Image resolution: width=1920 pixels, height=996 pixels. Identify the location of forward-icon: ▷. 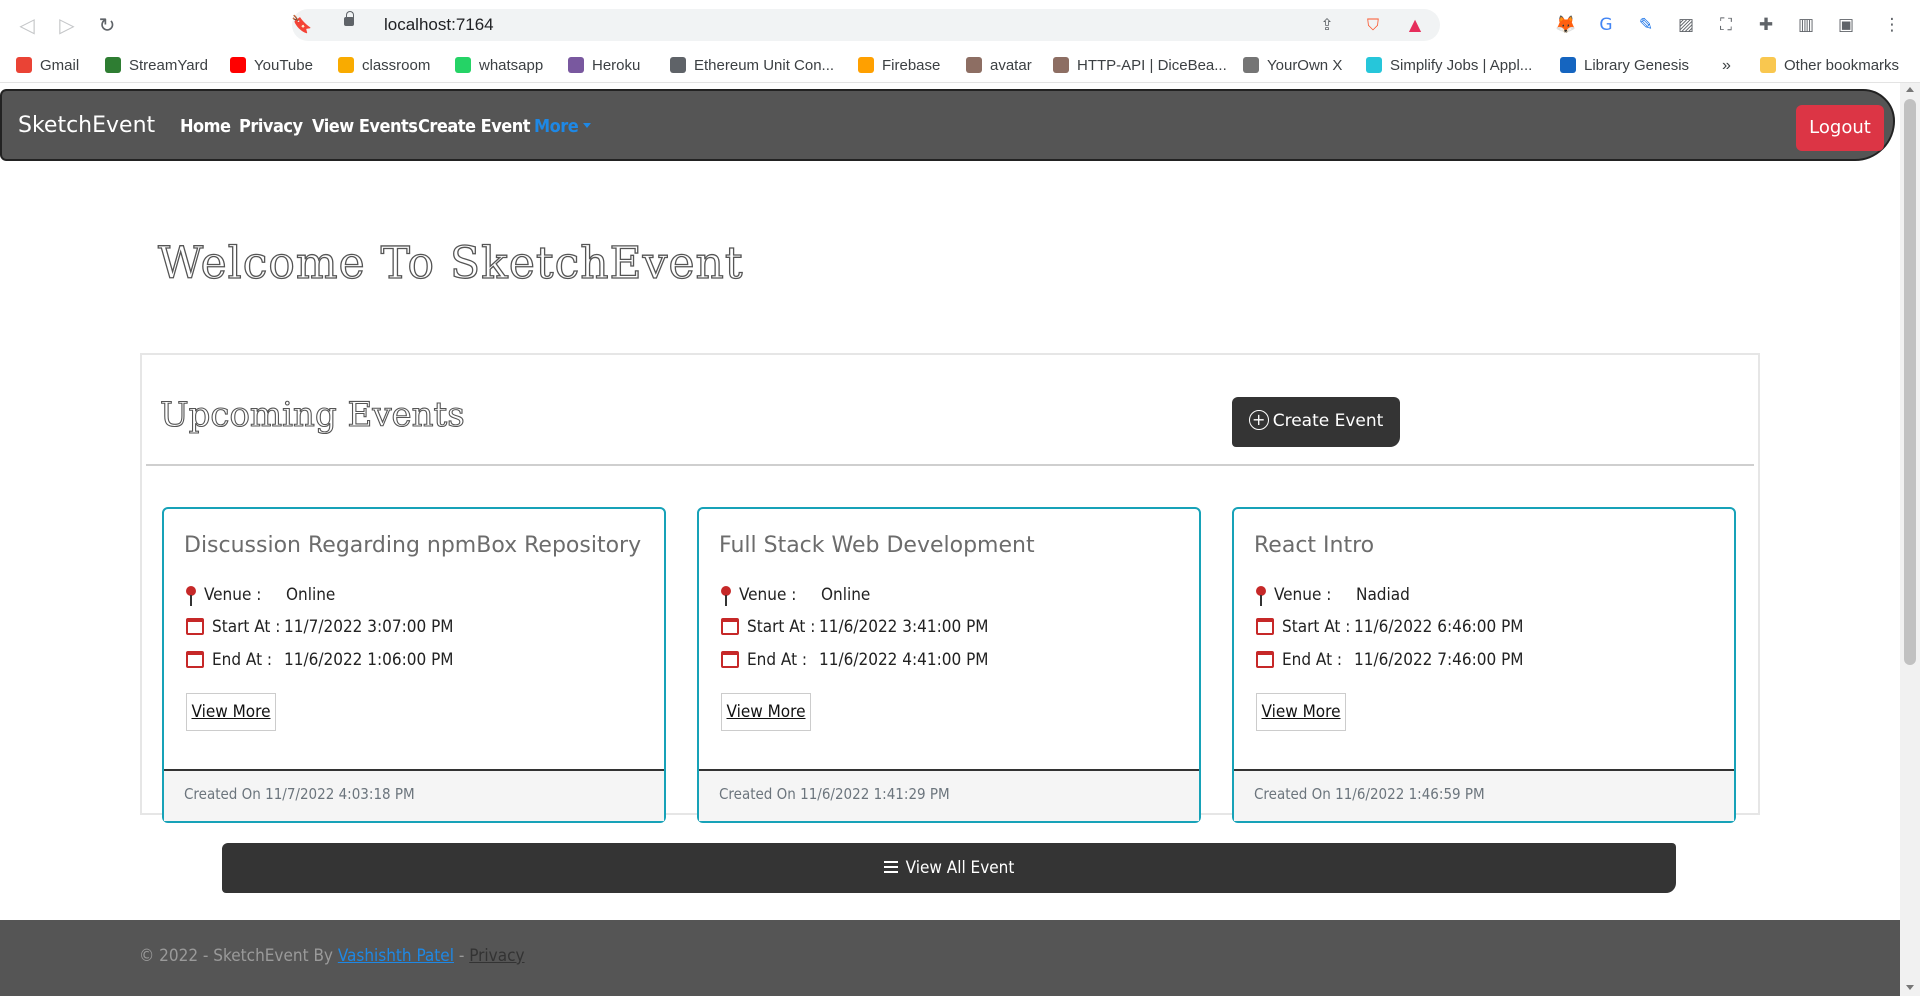
(67, 25).